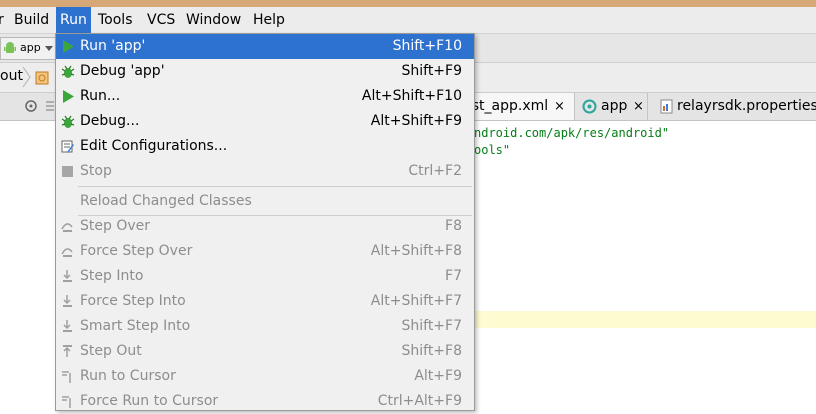  What do you see at coordinates (115, 20) in the screenshot?
I see `menu-tools: Tools` at bounding box center [115, 20].